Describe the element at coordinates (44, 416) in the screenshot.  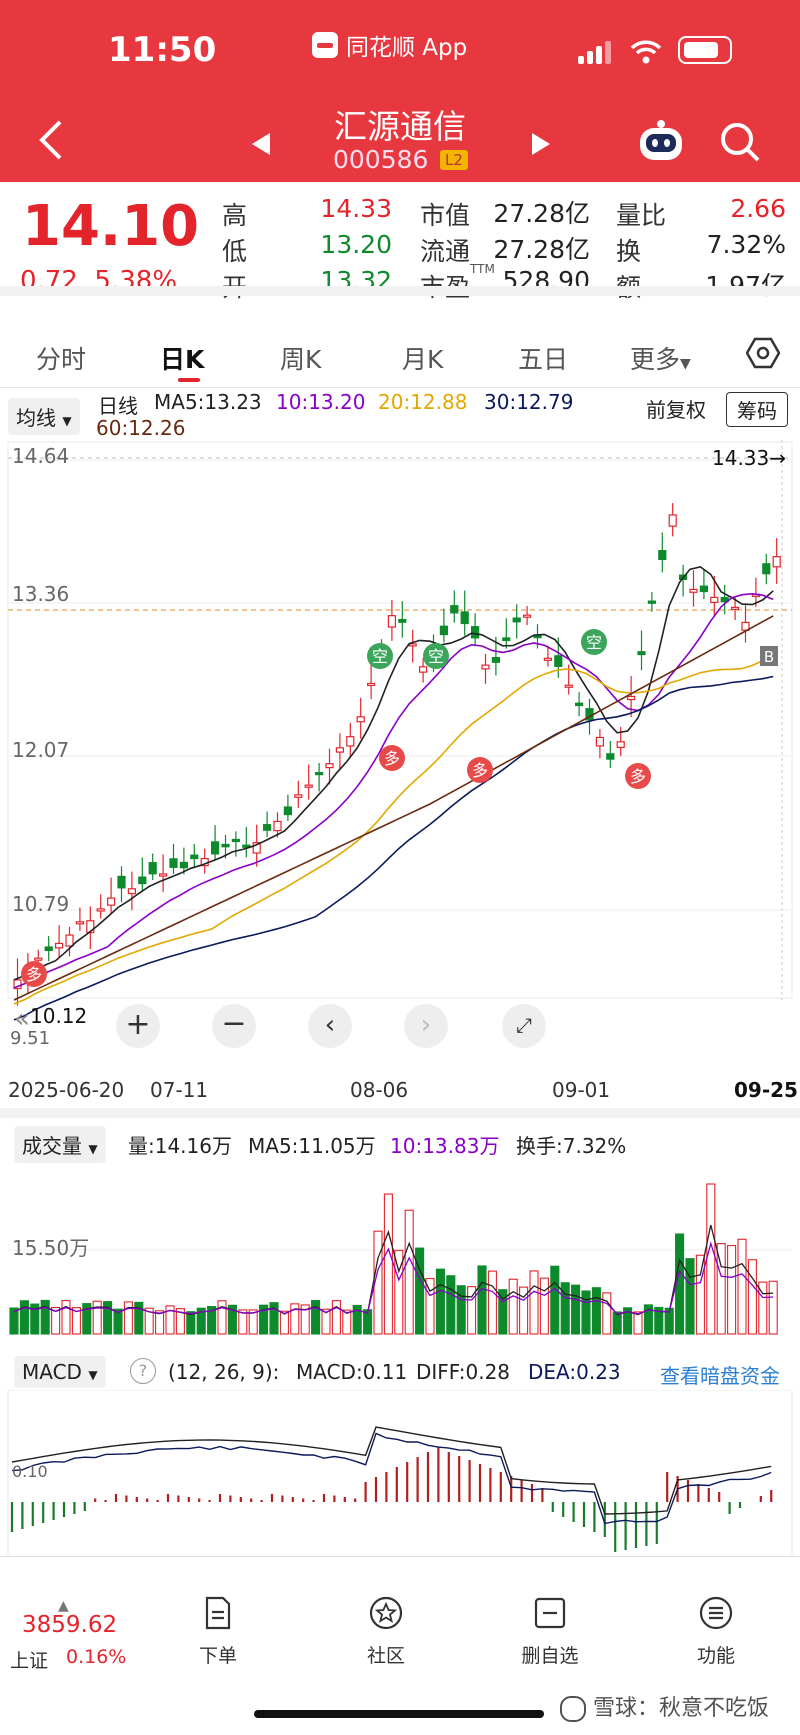
I see `ma-selector: 均线 ▼` at that location.